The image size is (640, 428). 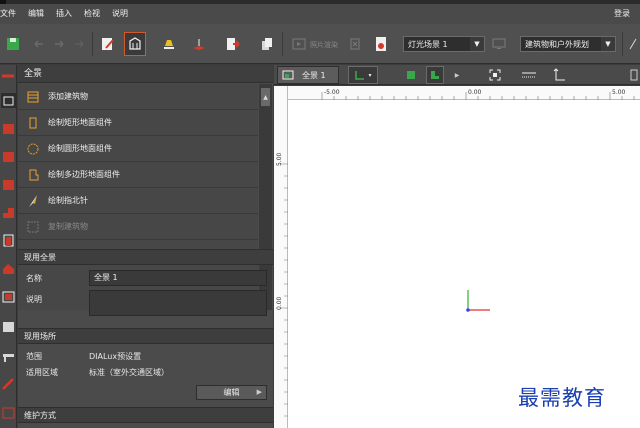 What do you see at coordinates (475, 92) in the screenshot?
I see `ruler-top-label: 0.00` at bounding box center [475, 92].